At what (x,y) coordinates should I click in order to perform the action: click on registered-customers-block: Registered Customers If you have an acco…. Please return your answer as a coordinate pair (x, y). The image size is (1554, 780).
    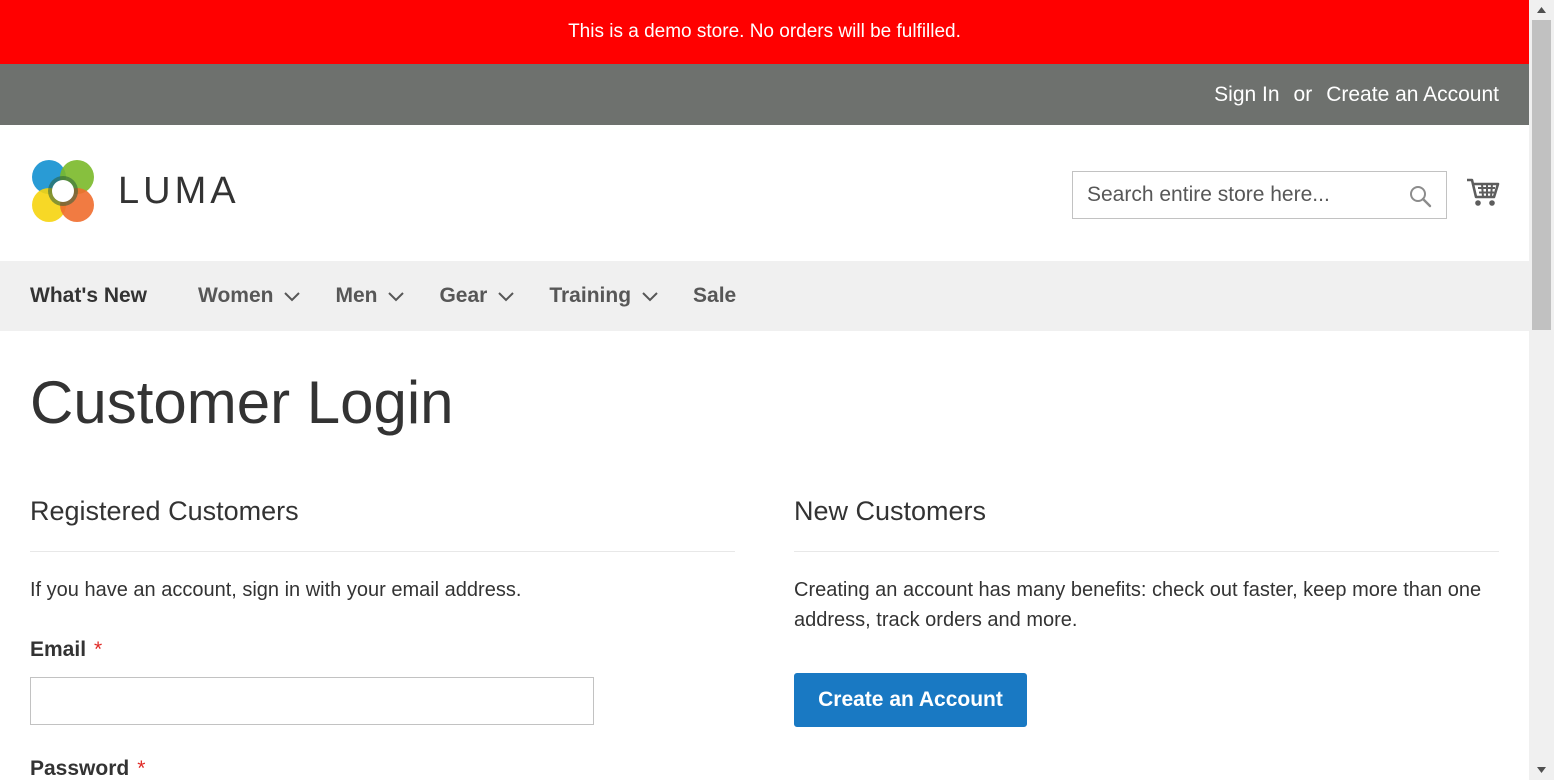
    Looking at the image, I should click on (382, 550).